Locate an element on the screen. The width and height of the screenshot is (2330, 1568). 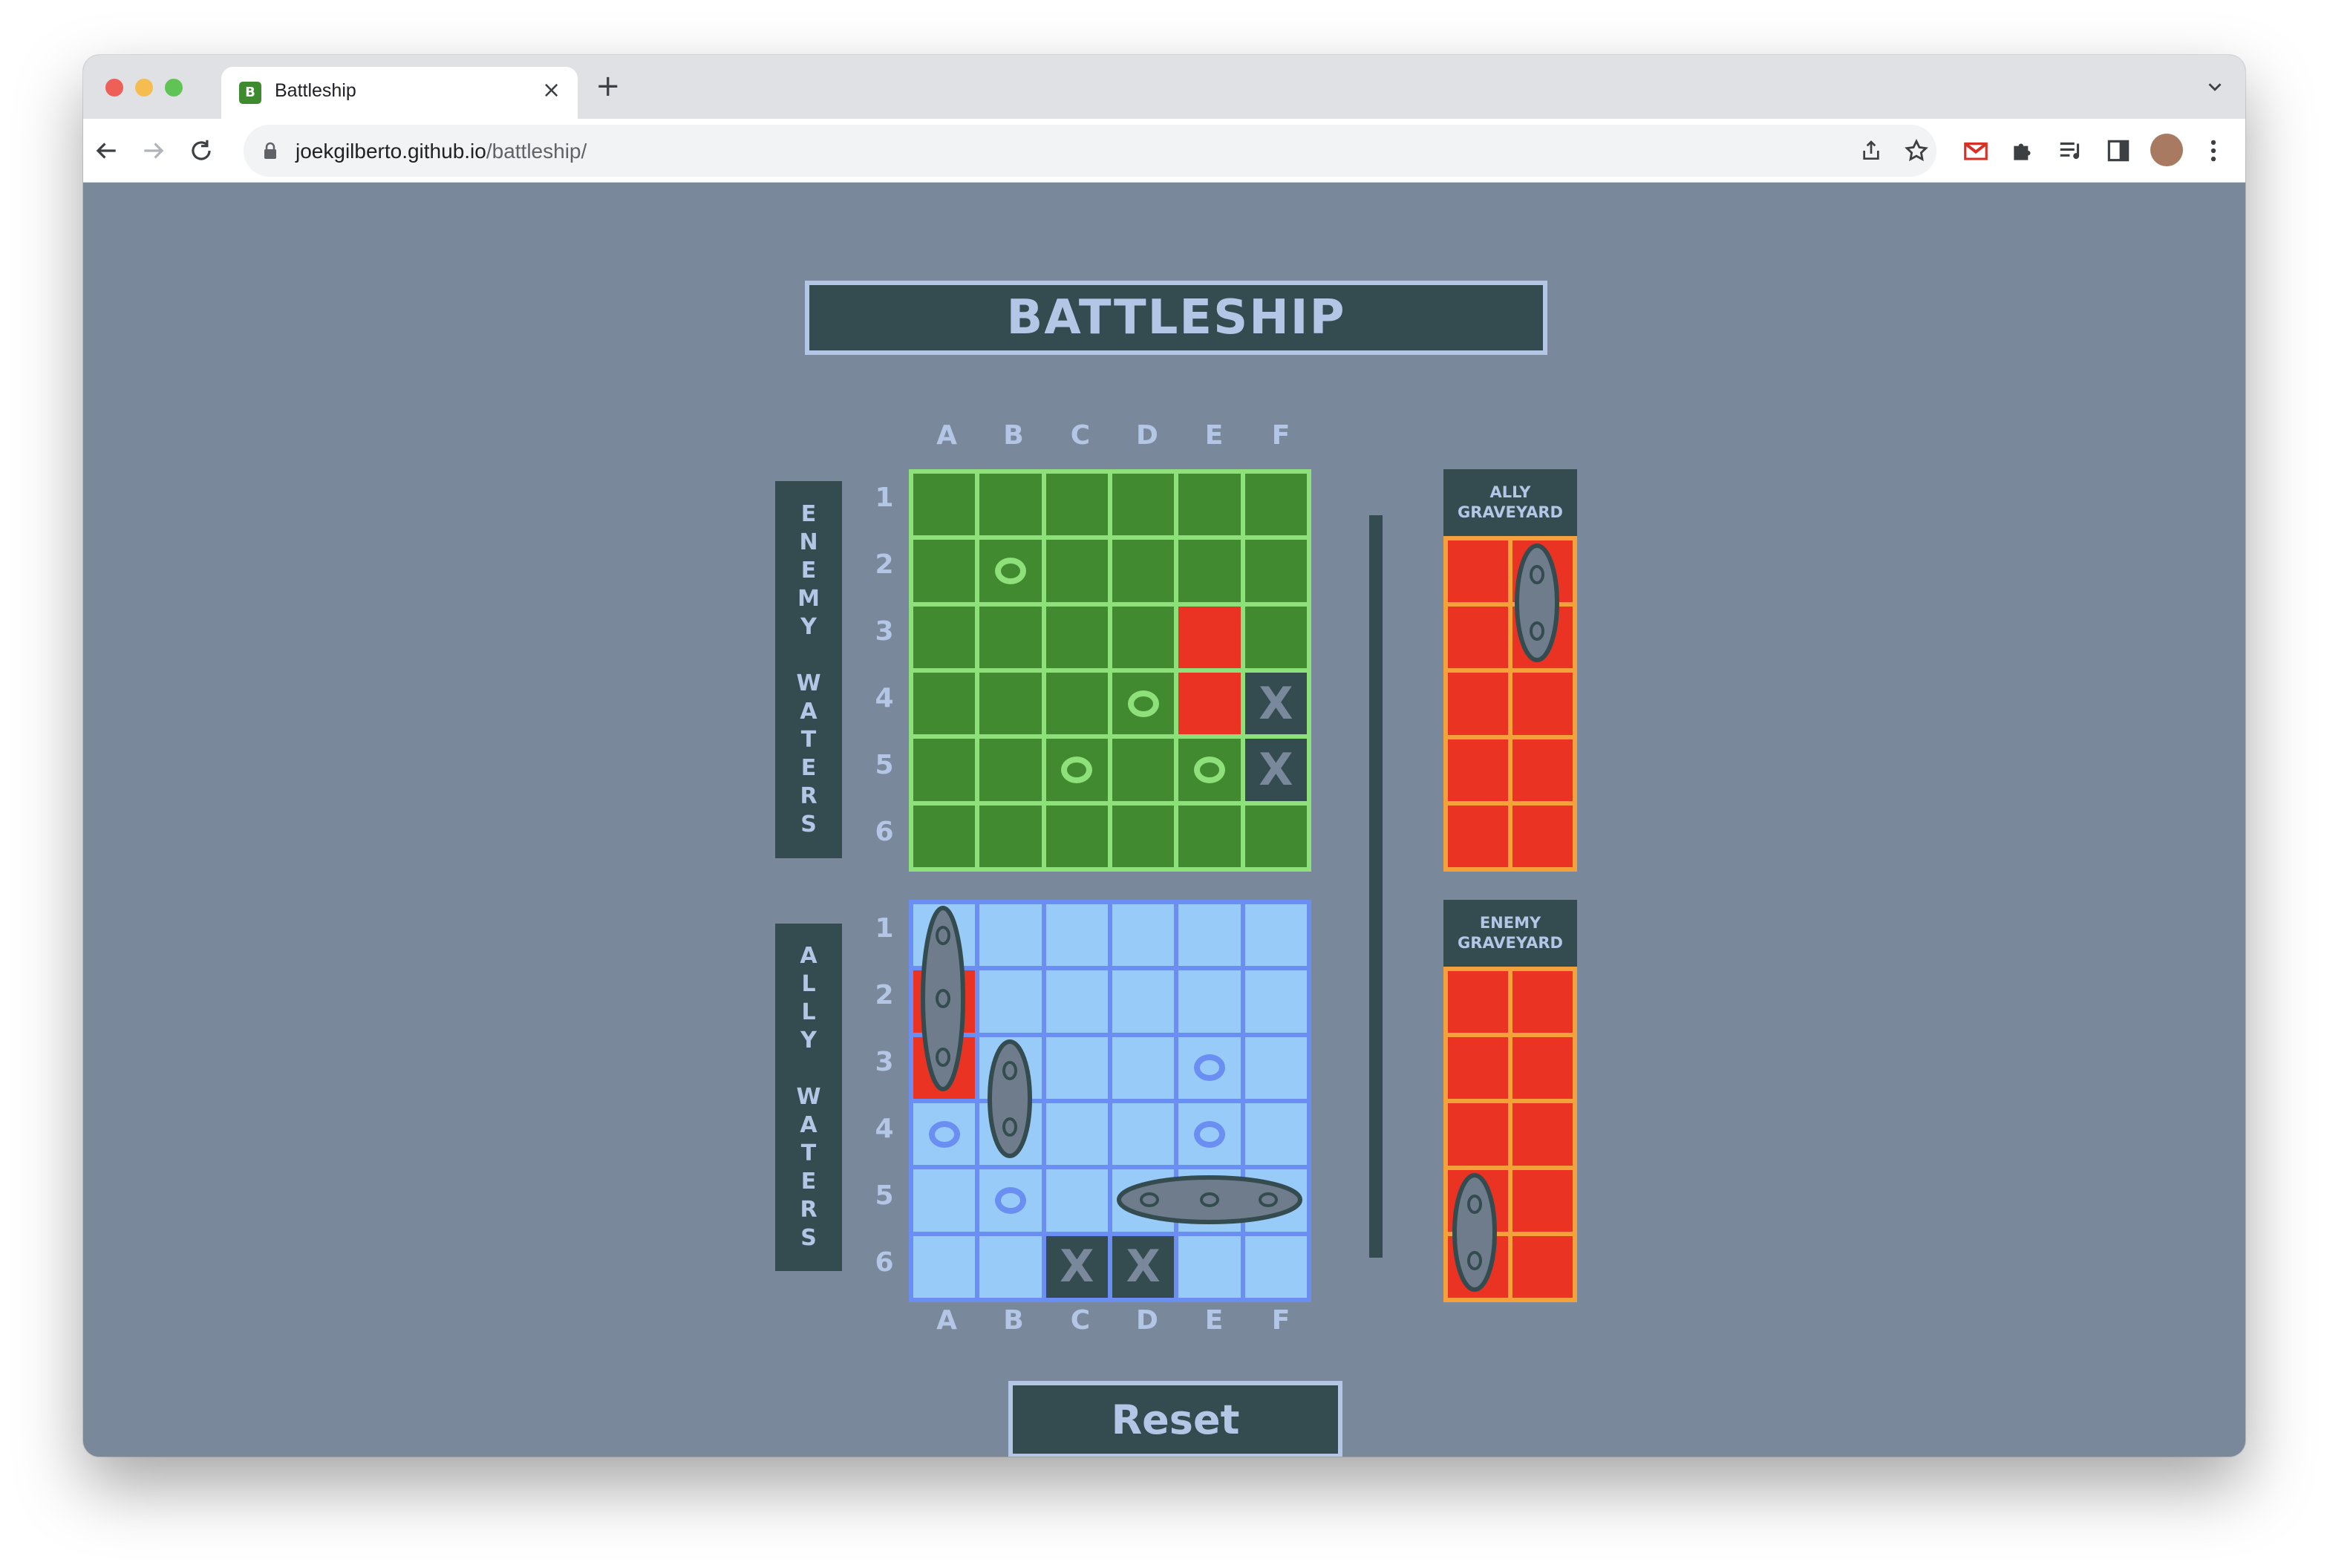
chevron-down-icon is located at coordinates (2215, 87).